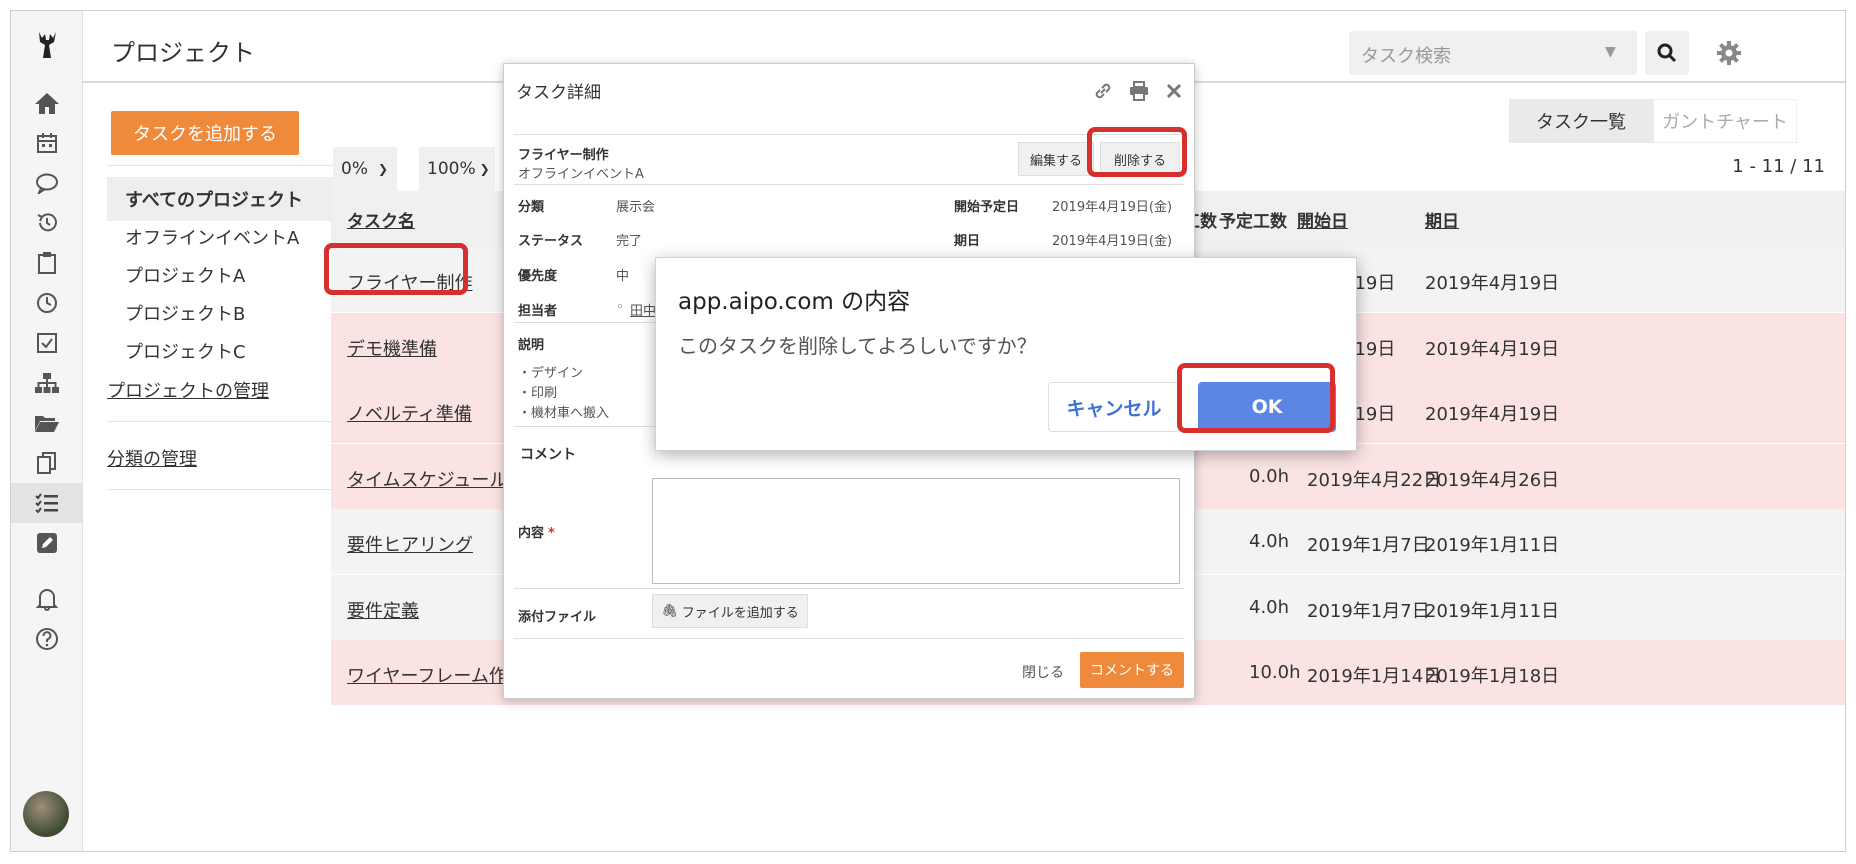 Image resolution: width=1856 pixels, height=864 pixels. What do you see at coordinates (967, 241) in the screenshot?
I see `due-label: 期日` at bounding box center [967, 241].